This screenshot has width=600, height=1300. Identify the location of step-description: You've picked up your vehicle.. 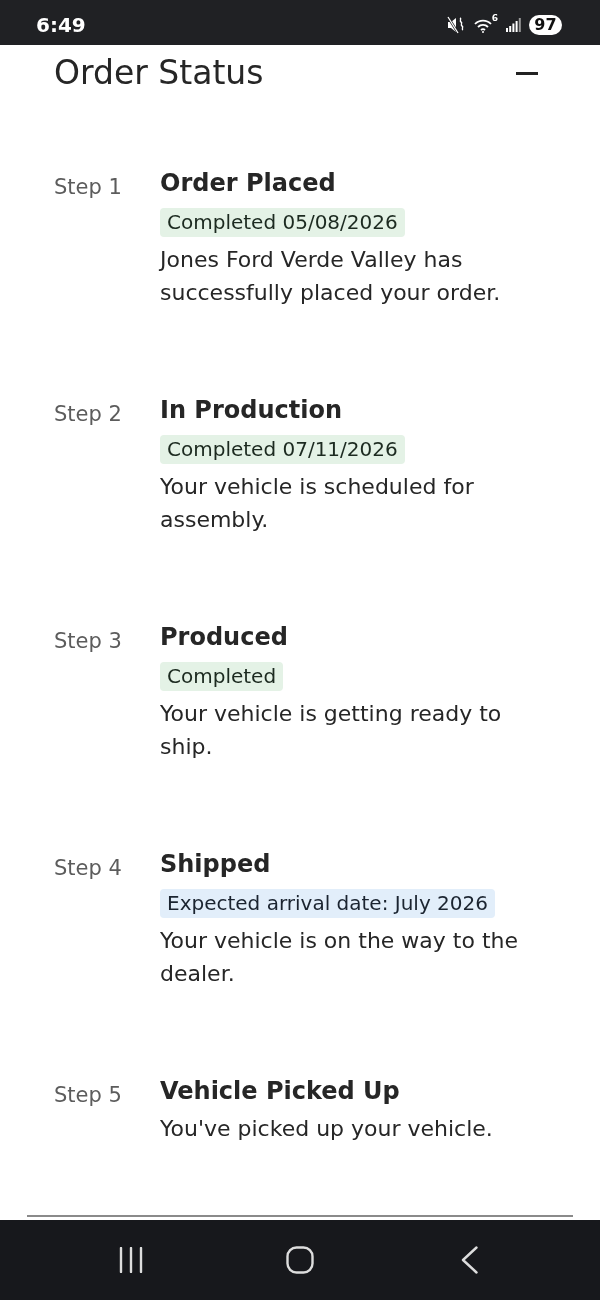
(326, 1129).